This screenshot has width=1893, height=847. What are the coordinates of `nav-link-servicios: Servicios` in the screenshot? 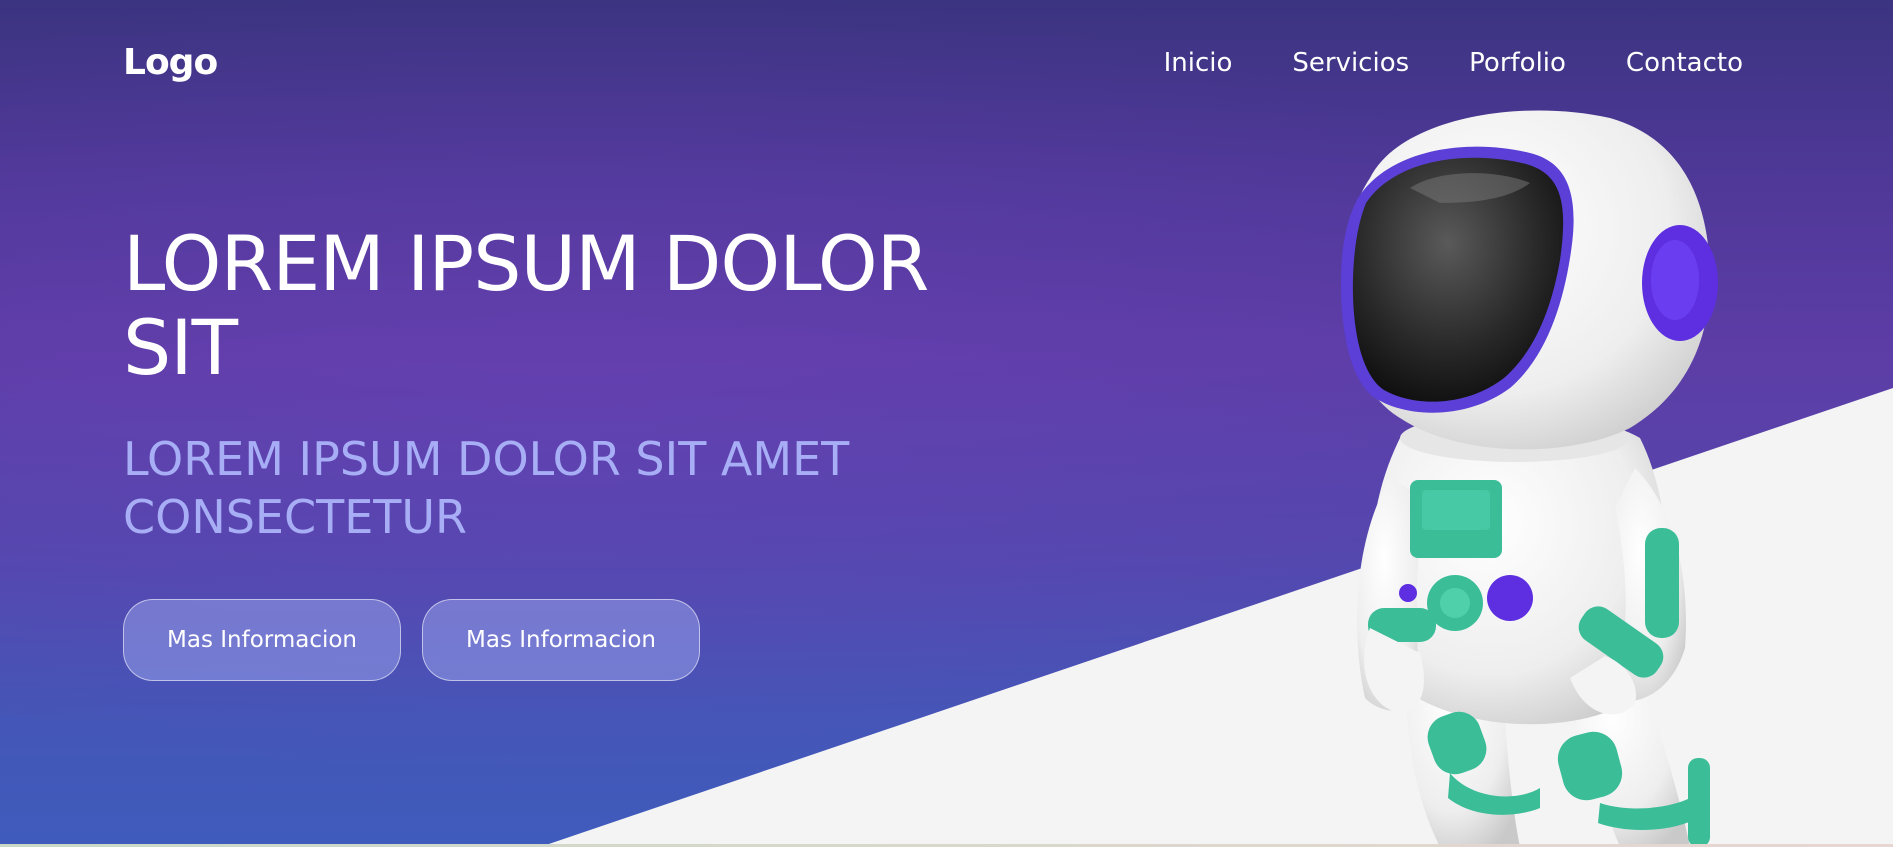 It's located at (1350, 63).